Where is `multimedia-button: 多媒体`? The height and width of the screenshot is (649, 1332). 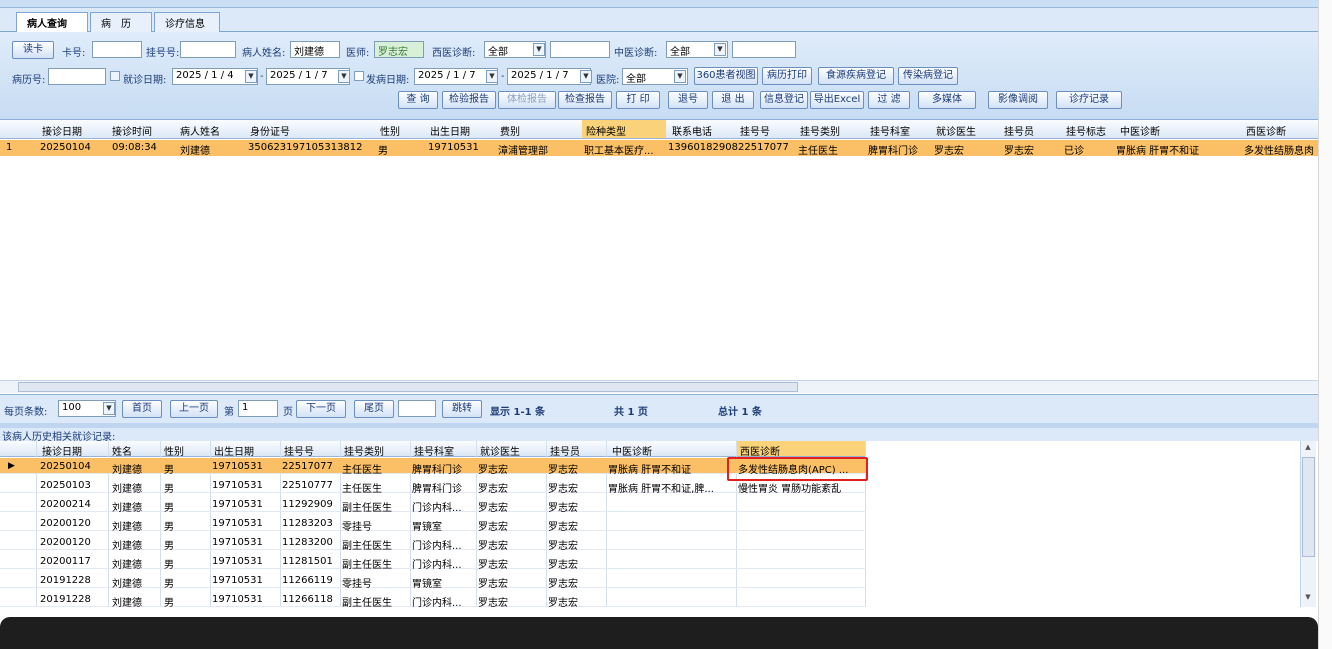 multimedia-button: 多媒体 is located at coordinates (947, 100).